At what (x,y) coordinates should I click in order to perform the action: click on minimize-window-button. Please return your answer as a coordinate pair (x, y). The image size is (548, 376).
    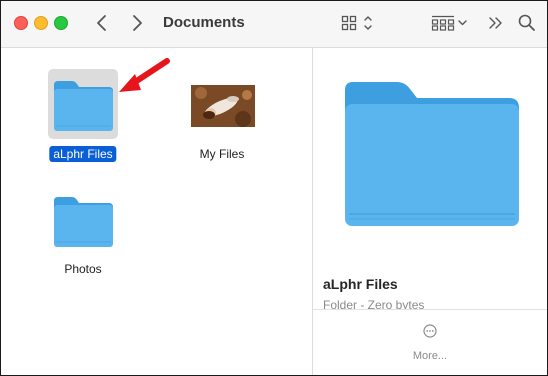
    Looking at the image, I should click on (41, 23).